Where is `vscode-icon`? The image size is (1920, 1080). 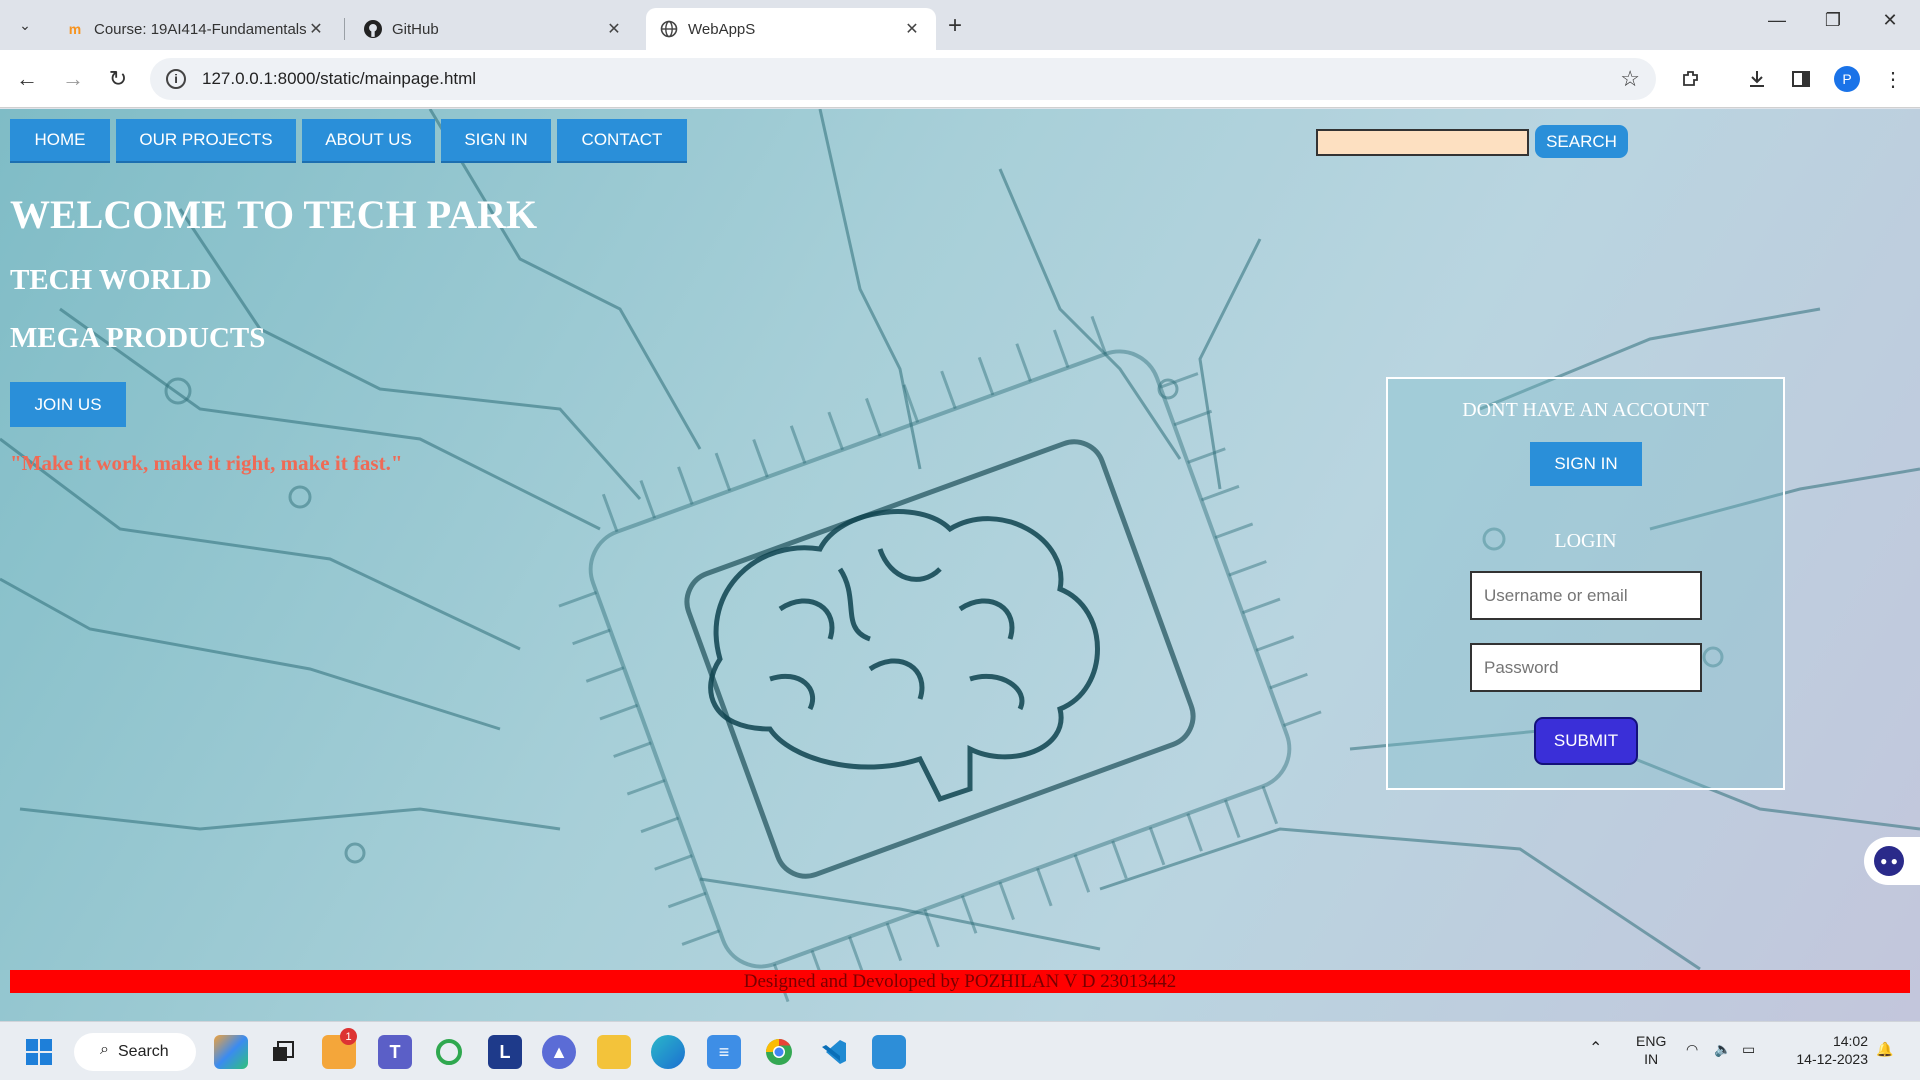 vscode-icon is located at coordinates (834, 1052).